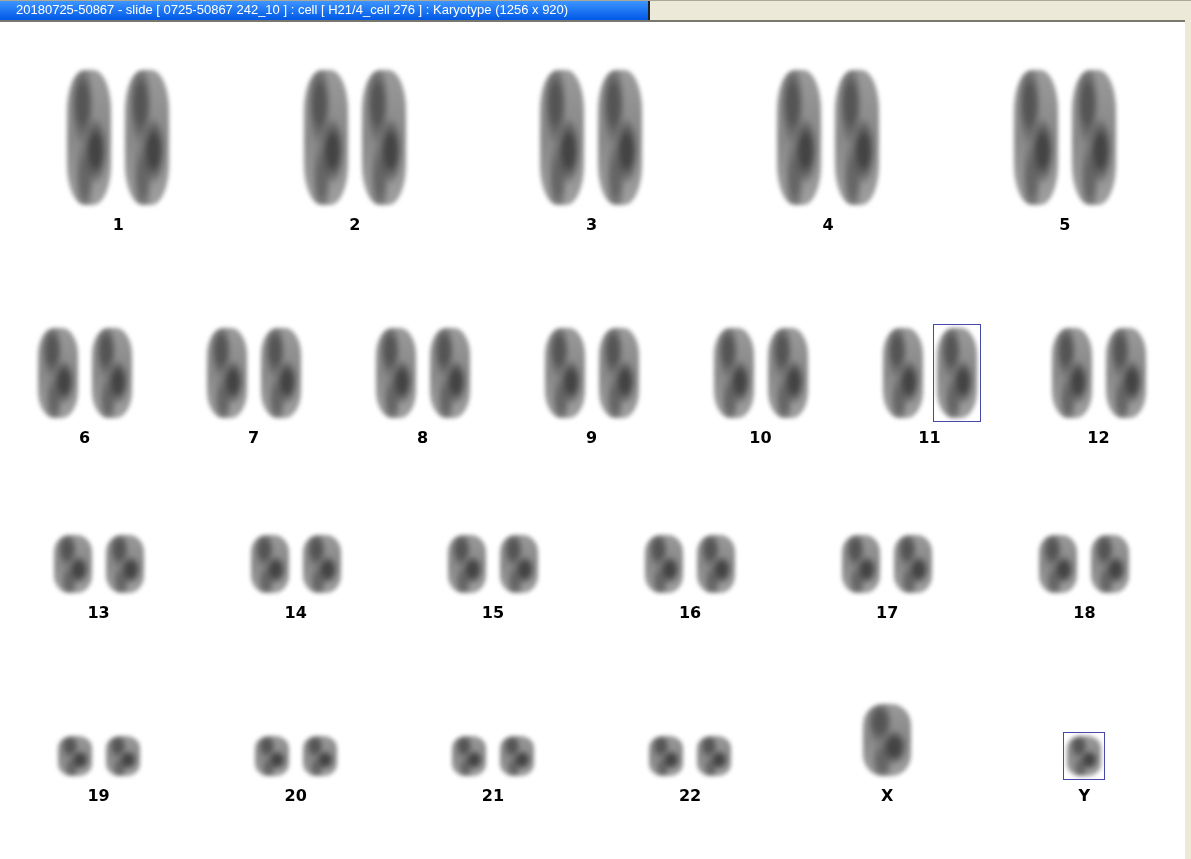  Describe the element at coordinates (98, 795) in the screenshot. I see `chromosome-label: 19` at that location.